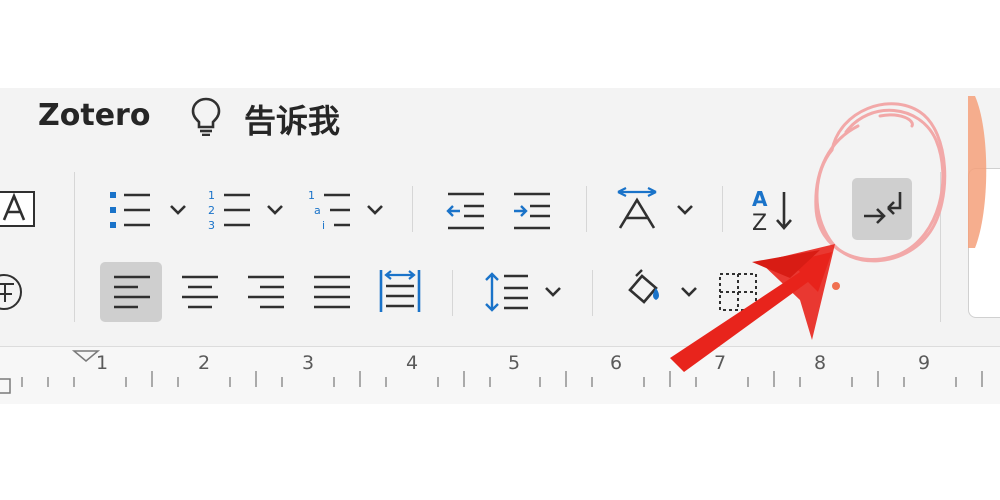 The width and height of the screenshot is (1000, 500). I want to click on svg-text: i, so click(323, 225).